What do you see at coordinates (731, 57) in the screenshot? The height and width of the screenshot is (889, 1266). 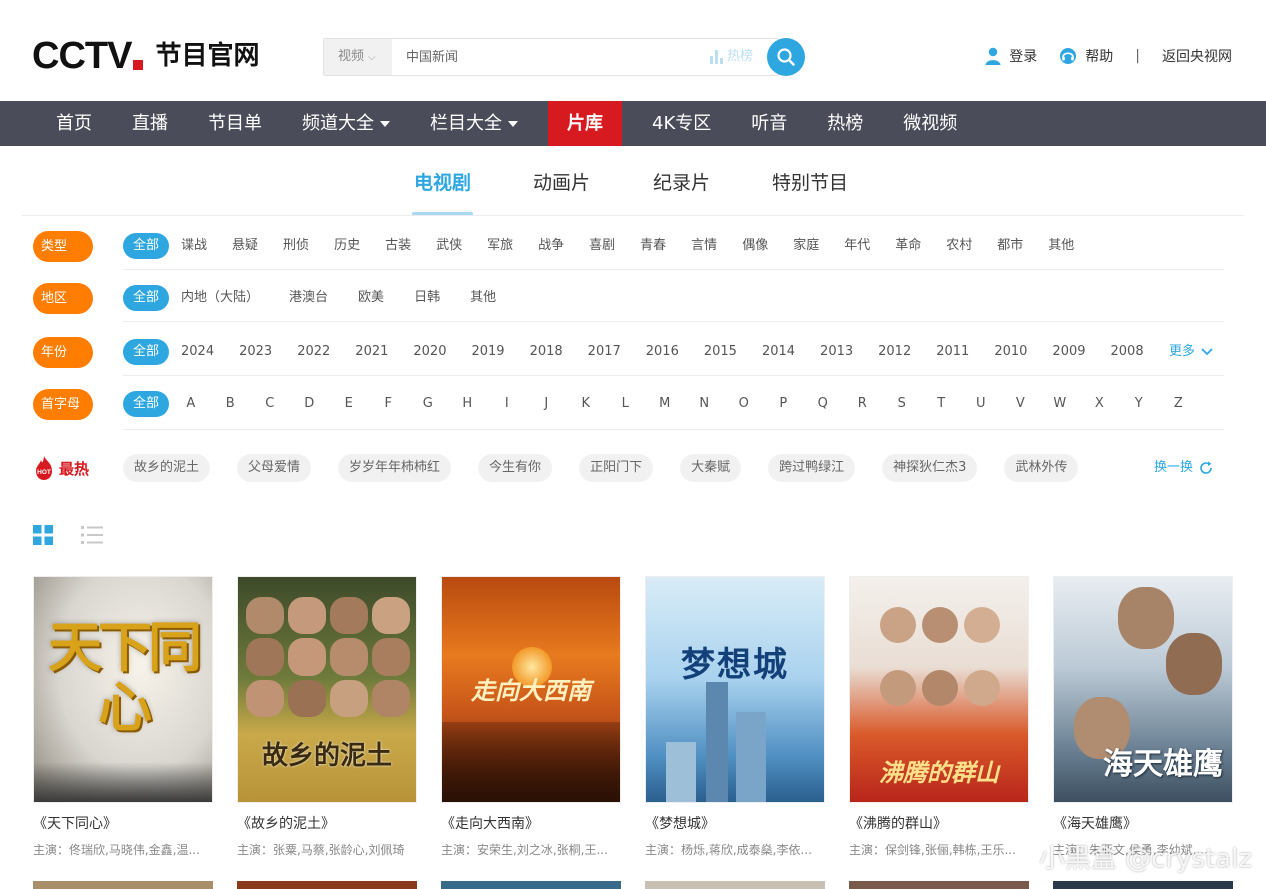 I see `hot-rank-link: 热榜` at bounding box center [731, 57].